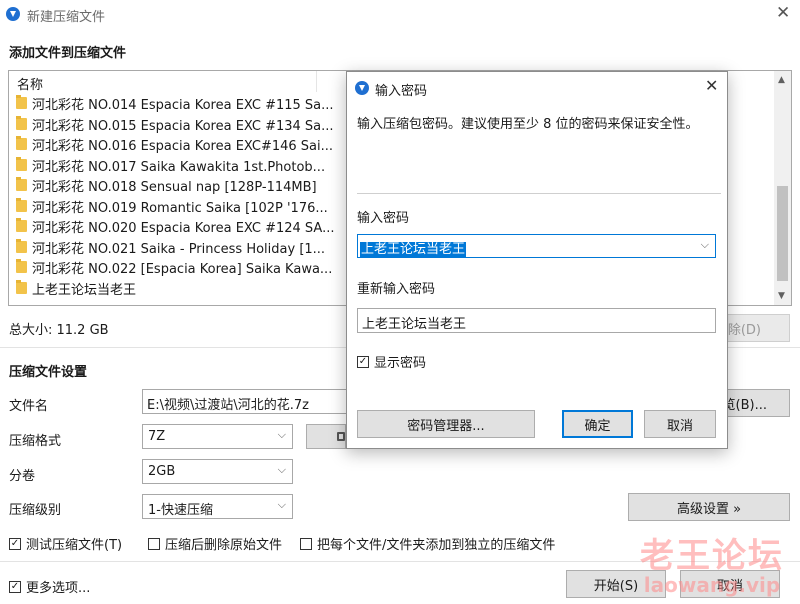 The width and height of the screenshot is (800, 604). I want to click on split-select: 2GB ⌵, so click(217, 471).